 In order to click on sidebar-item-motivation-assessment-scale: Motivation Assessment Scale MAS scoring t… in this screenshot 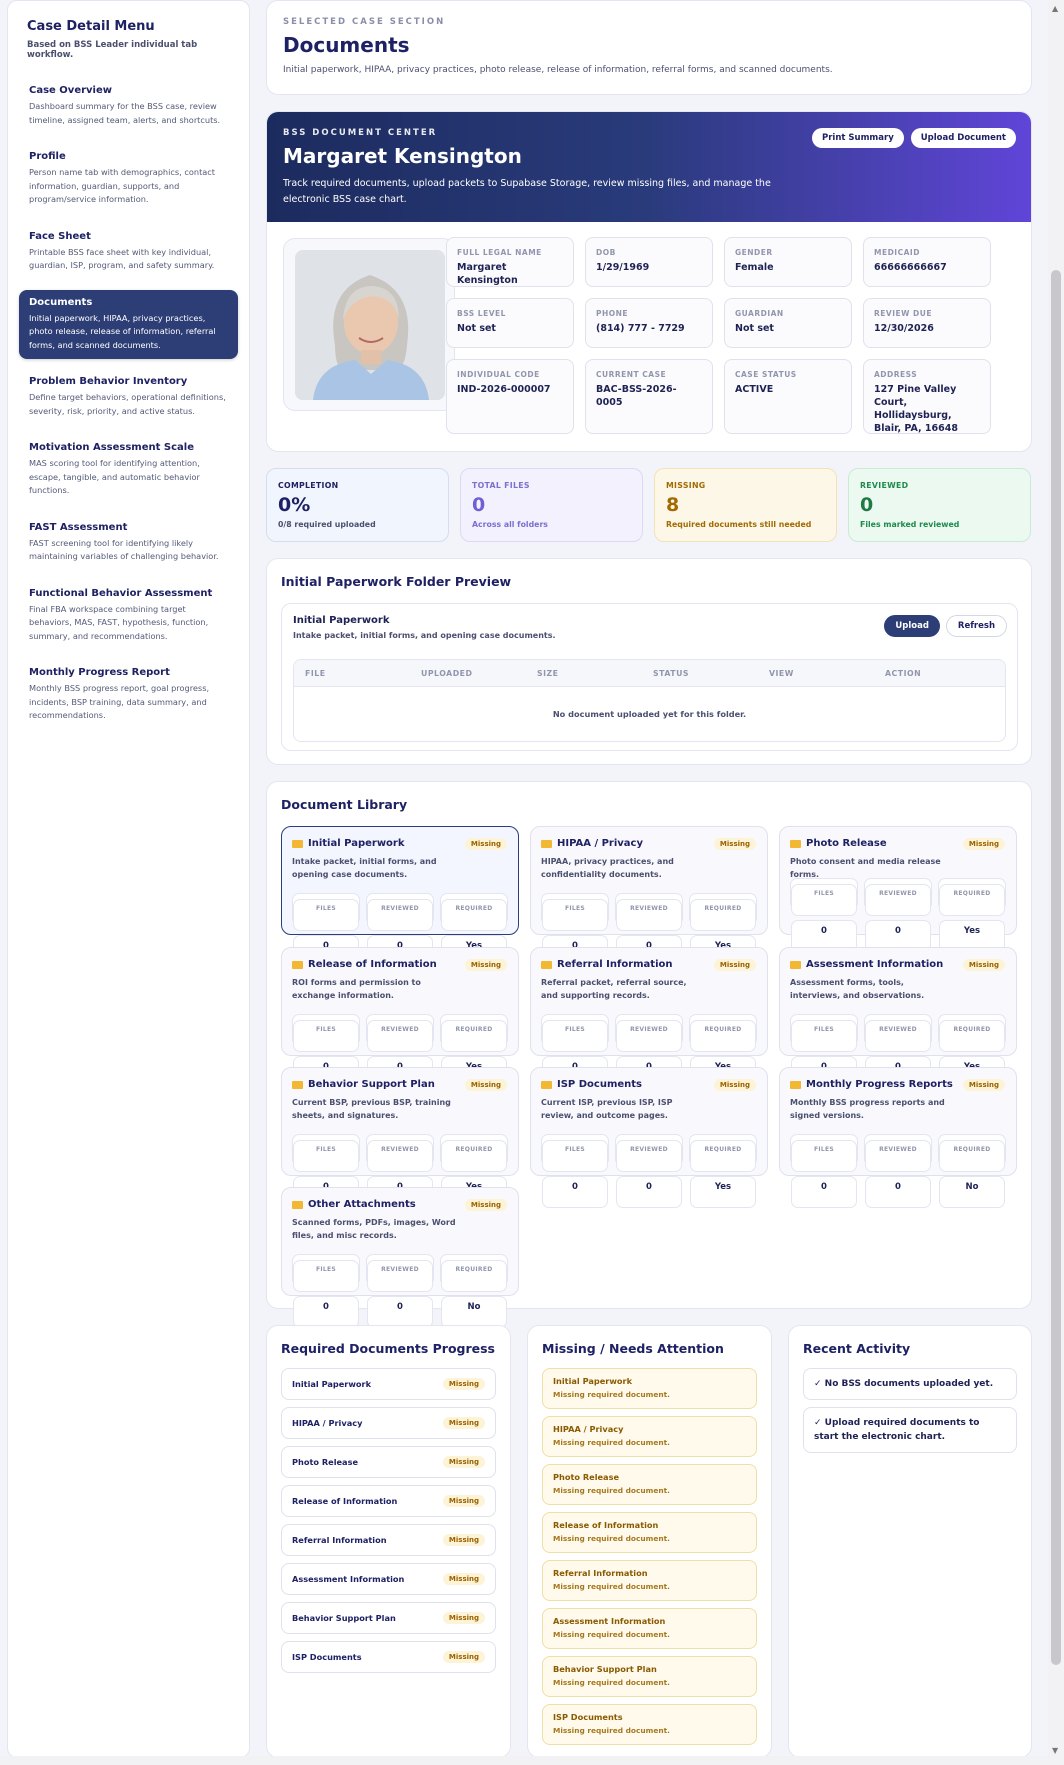, I will do `click(128, 470)`.